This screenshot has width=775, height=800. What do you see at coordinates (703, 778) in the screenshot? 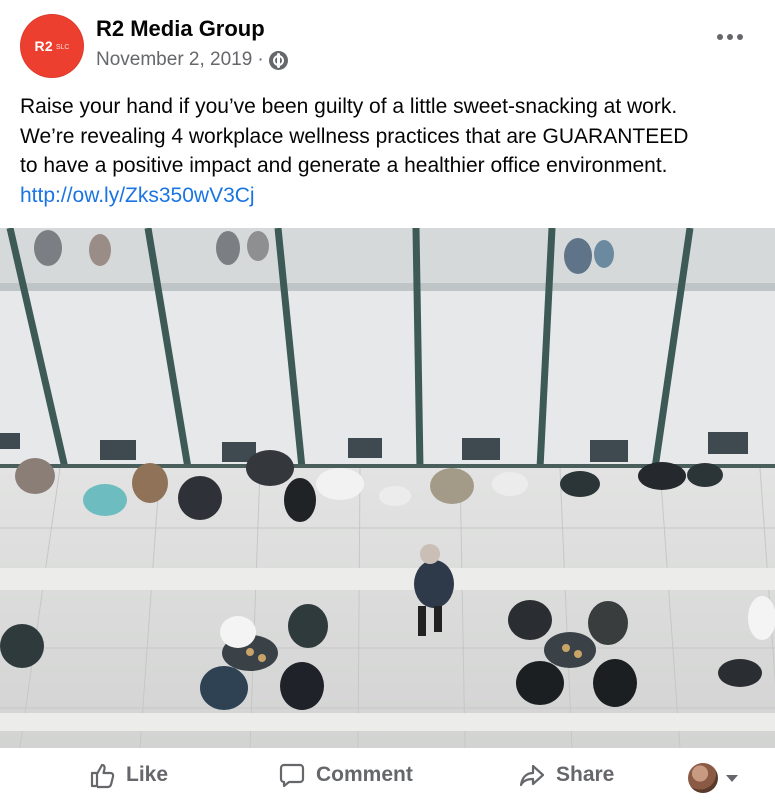
I see `user-avatar` at bounding box center [703, 778].